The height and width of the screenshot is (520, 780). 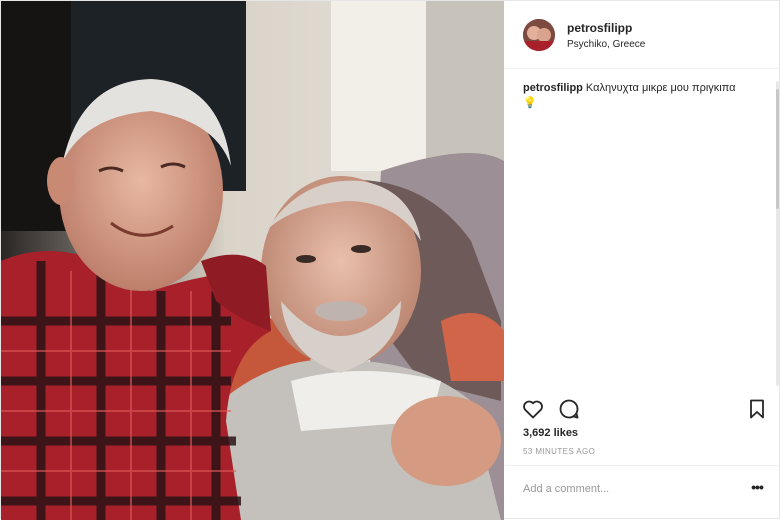 What do you see at coordinates (777, 149) in the screenshot?
I see `scrollbar-thumb` at bounding box center [777, 149].